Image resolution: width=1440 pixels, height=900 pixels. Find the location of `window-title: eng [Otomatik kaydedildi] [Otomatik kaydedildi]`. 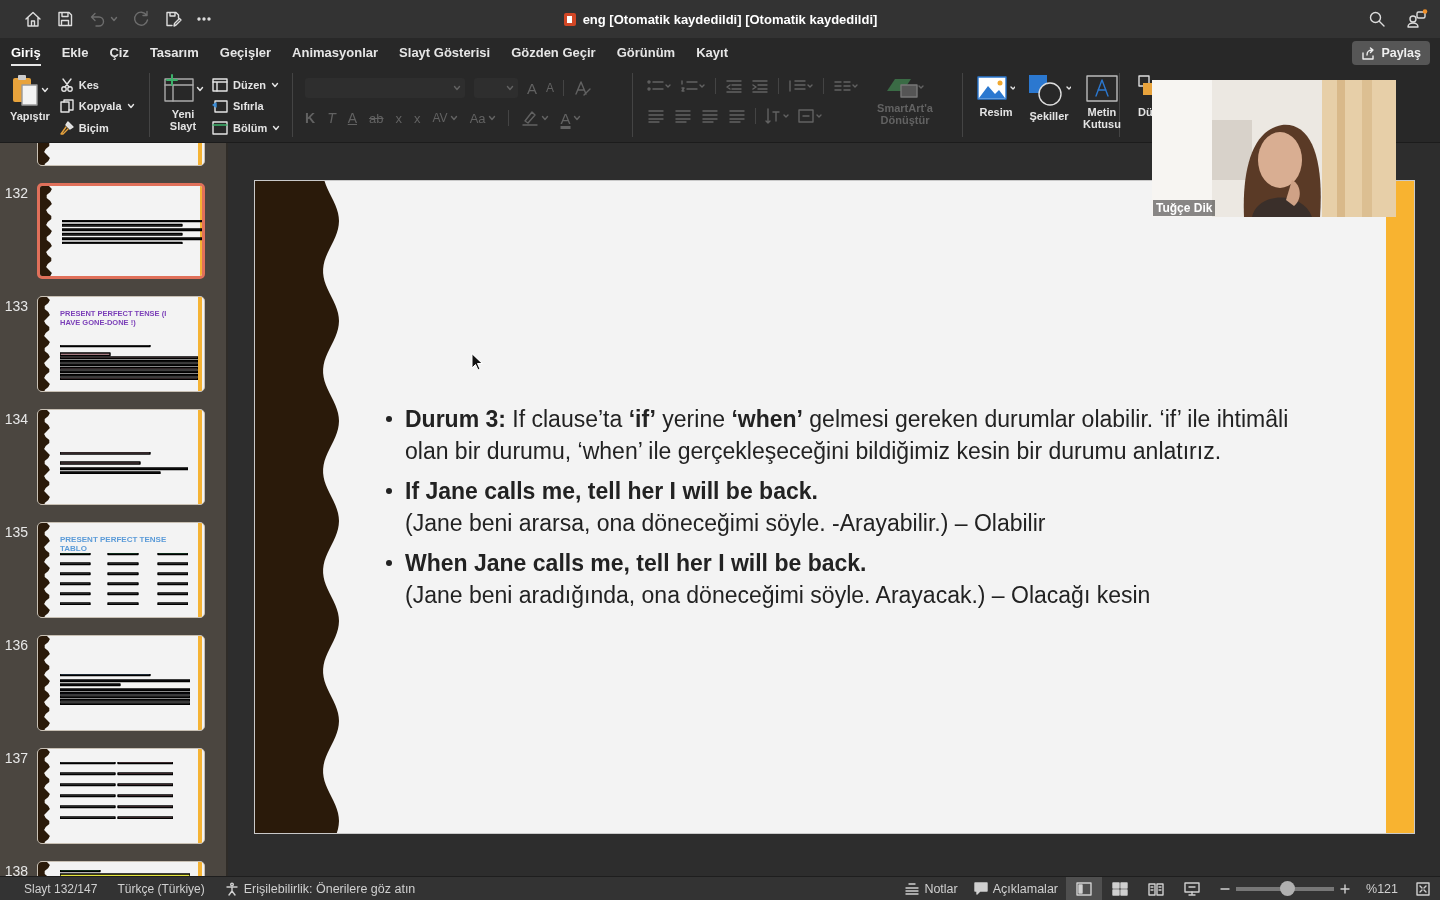

window-title: eng [Otomatik kaydedildi] [Otomatik kaydedildi] is located at coordinates (730, 19).